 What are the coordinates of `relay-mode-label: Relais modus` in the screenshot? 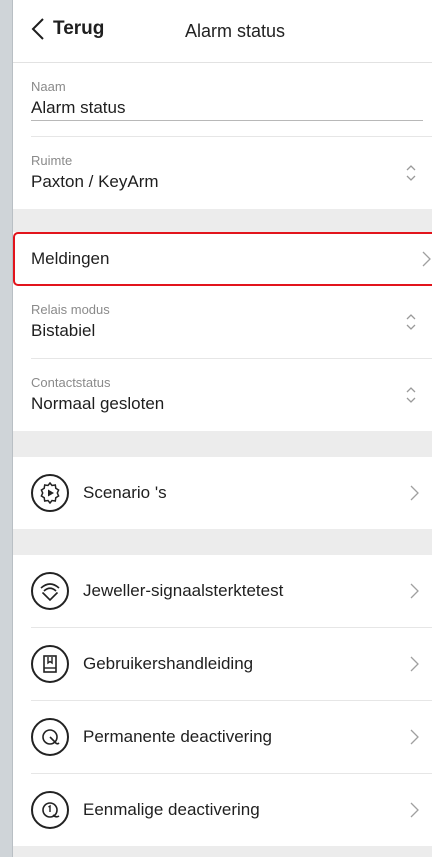 It's located at (70, 309).